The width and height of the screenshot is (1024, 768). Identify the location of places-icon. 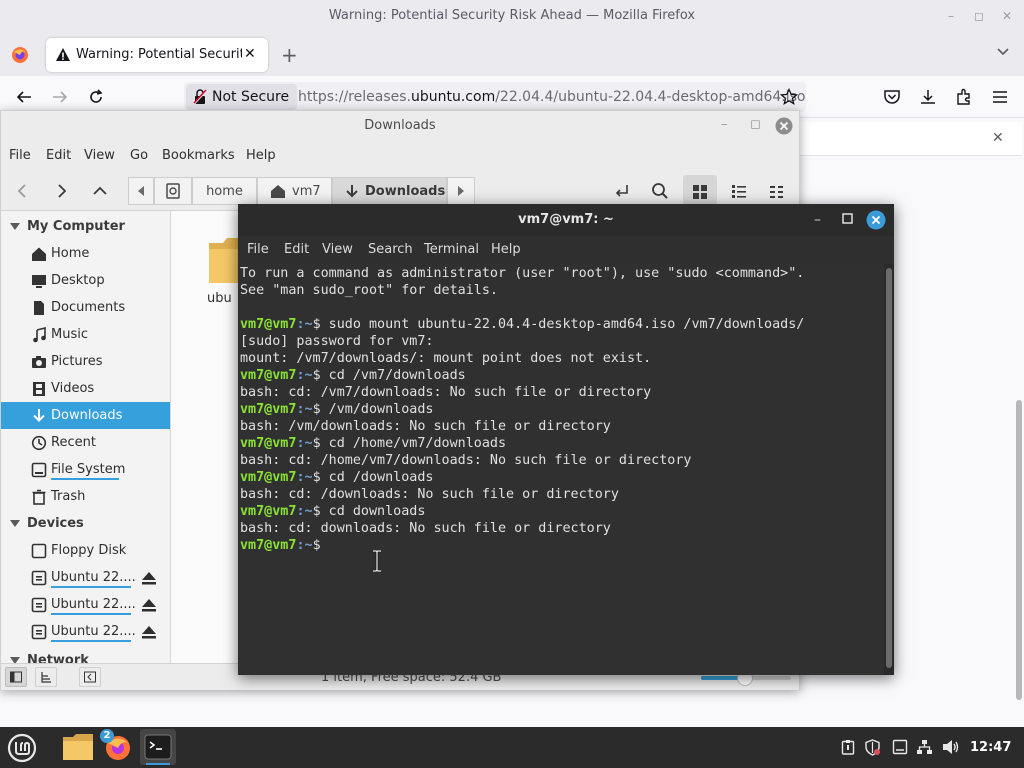
(16, 677).